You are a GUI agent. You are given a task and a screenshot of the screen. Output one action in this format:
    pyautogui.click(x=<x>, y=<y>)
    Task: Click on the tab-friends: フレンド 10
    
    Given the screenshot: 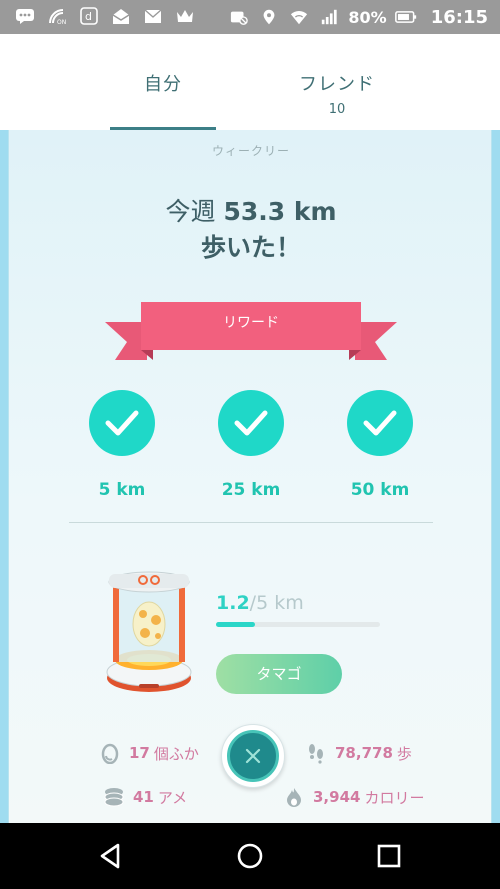 What is the action you would take?
    pyautogui.click(x=337, y=82)
    